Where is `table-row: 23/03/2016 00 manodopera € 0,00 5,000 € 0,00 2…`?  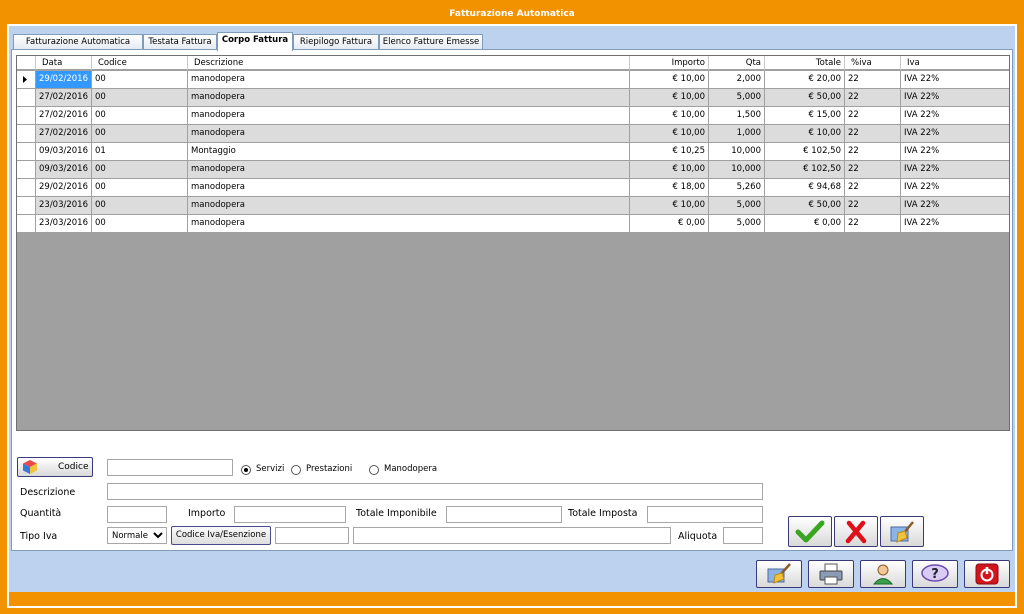
table-row: 23/03/2016 00 manodopera € 0,00 5,000 € 0,00 2… is located at coordinates (513, 224).